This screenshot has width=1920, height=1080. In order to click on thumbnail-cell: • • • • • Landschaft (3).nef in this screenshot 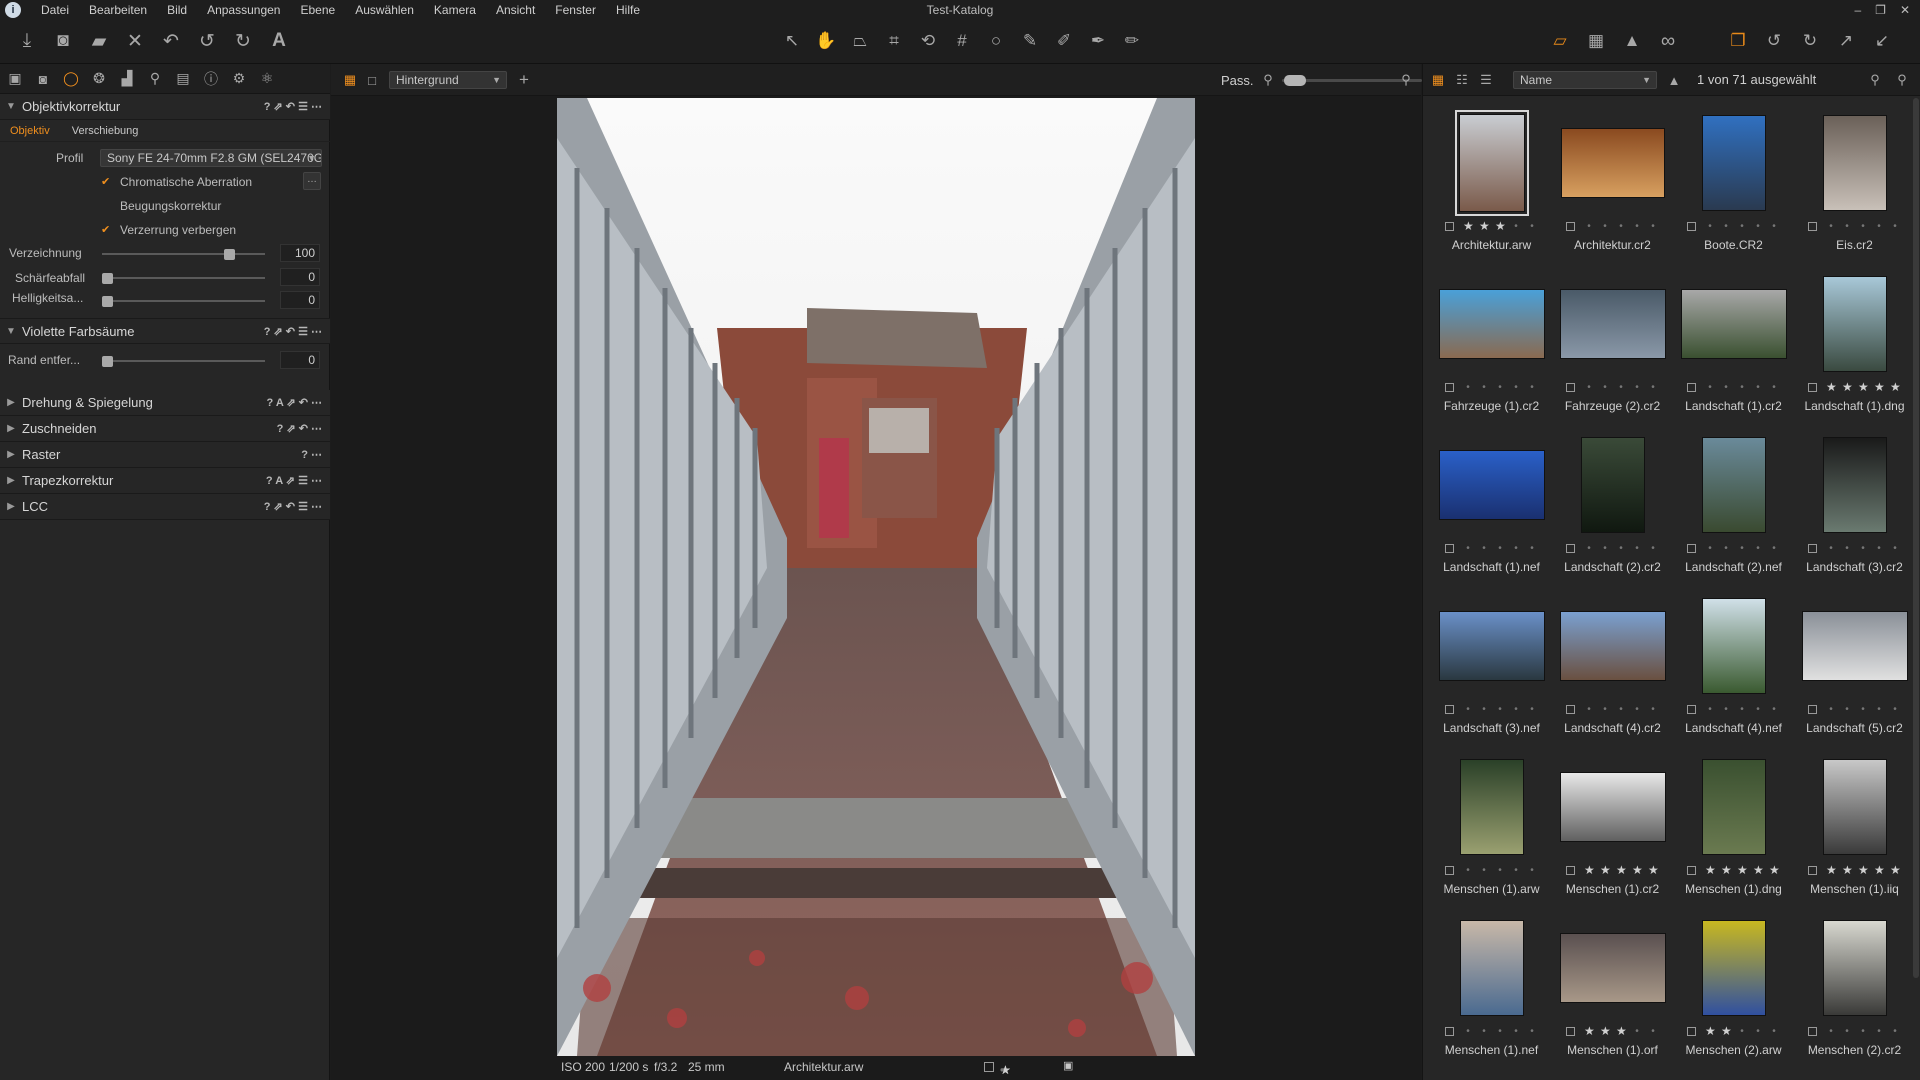, I will do `click(1491, 671)`.